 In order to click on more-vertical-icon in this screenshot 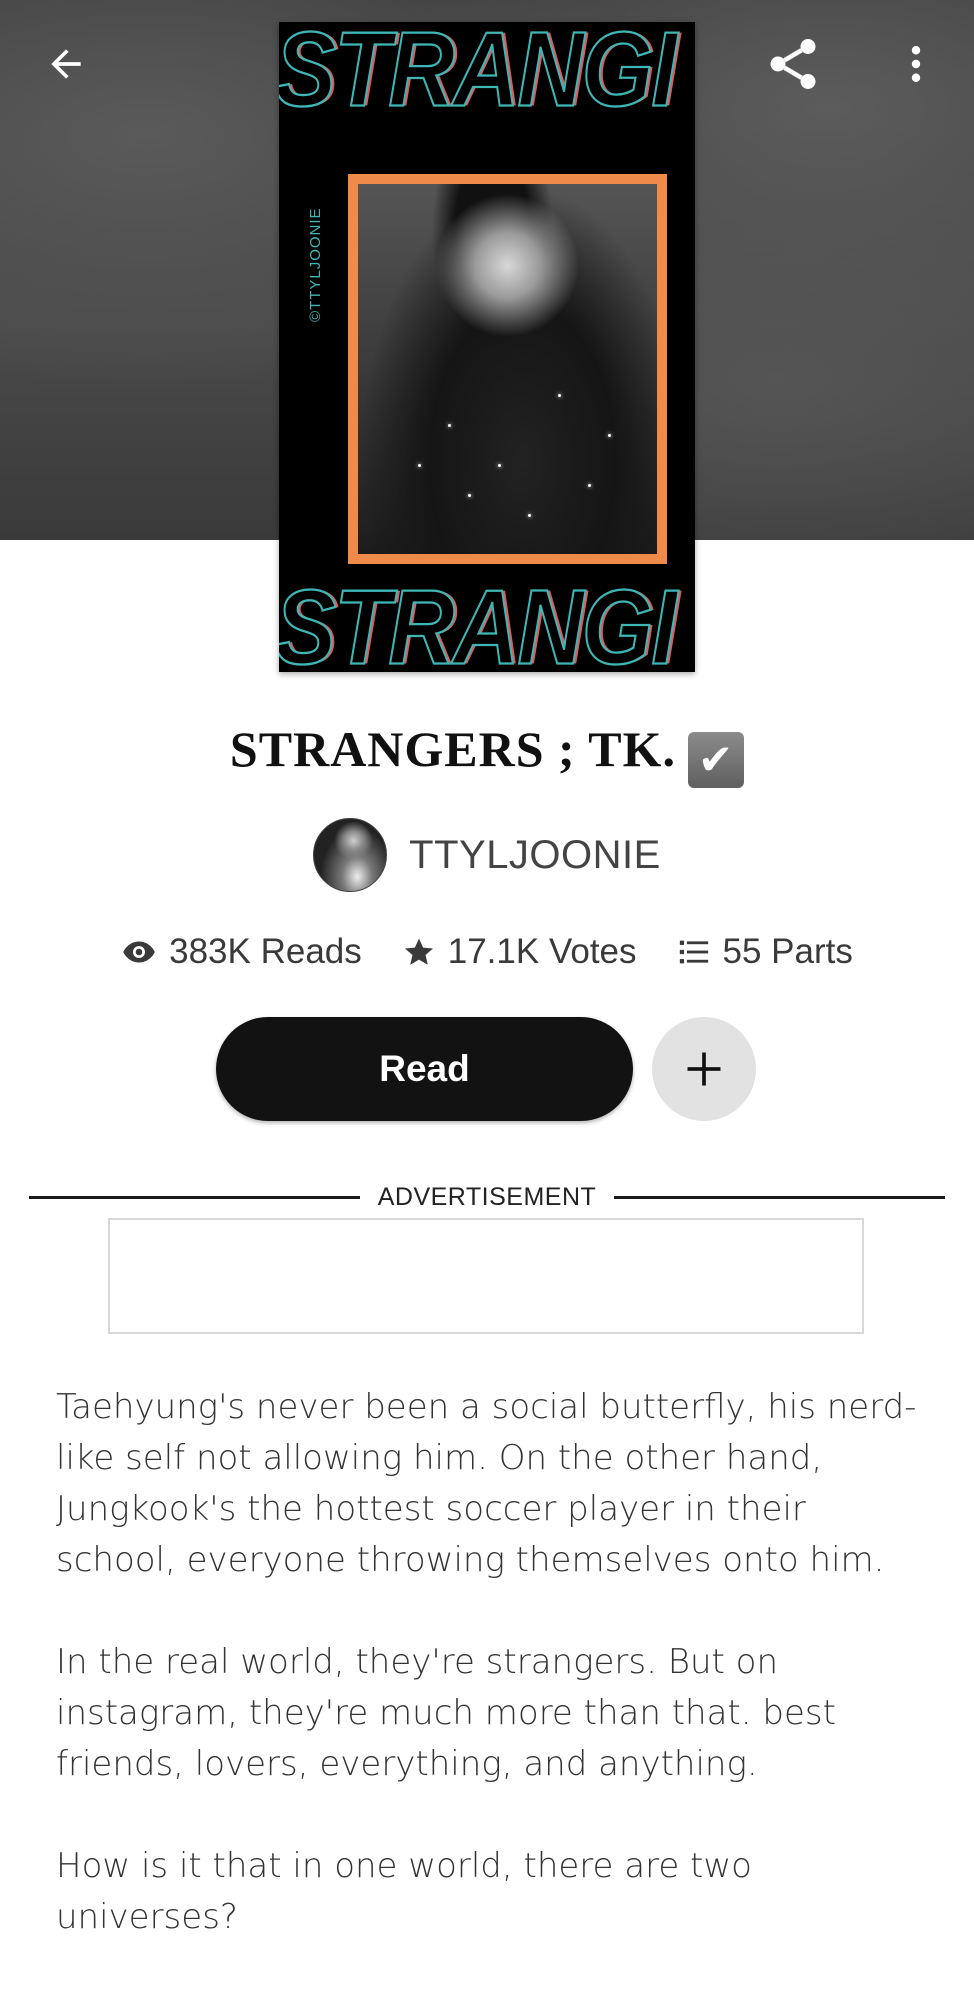, I will do `click(916, 64)`.